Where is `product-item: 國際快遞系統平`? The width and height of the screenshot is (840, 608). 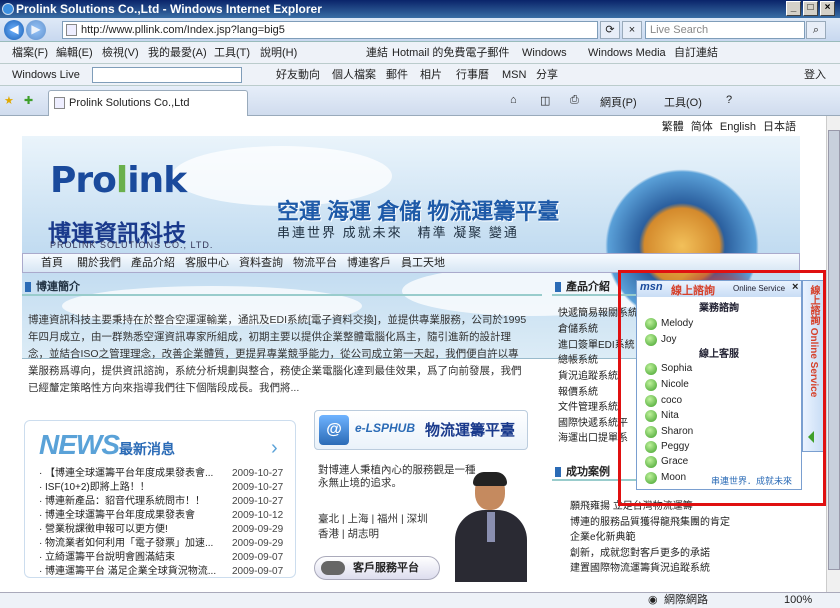 product-item: 國際快遞系統平 is located at coordinates (593, 424).